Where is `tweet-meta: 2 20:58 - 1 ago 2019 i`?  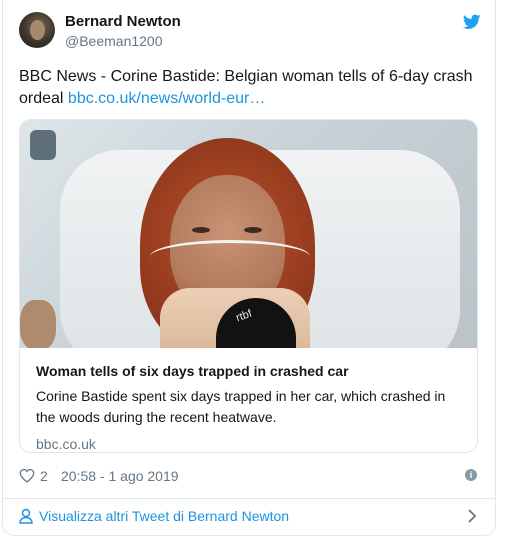 tweet-meta: 2 20:58 - 1 ago 2019 i is located at coordinates (254, 477).